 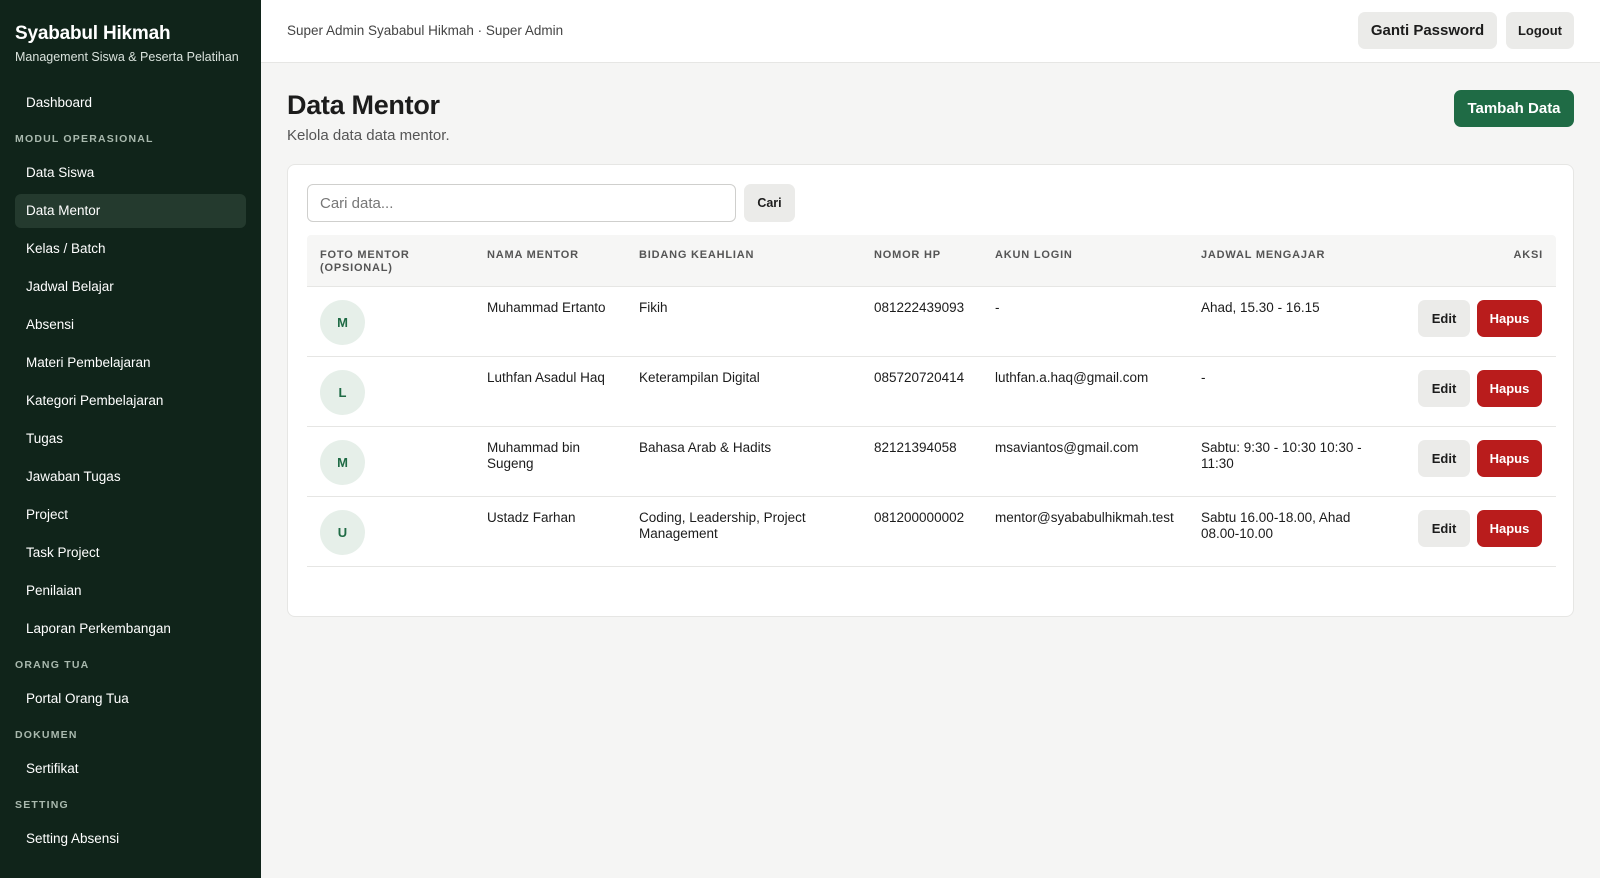 I want to click on sidebar-item-laporan-perkembangan: Laporan Perkembangan, so click(x=130, y=629).